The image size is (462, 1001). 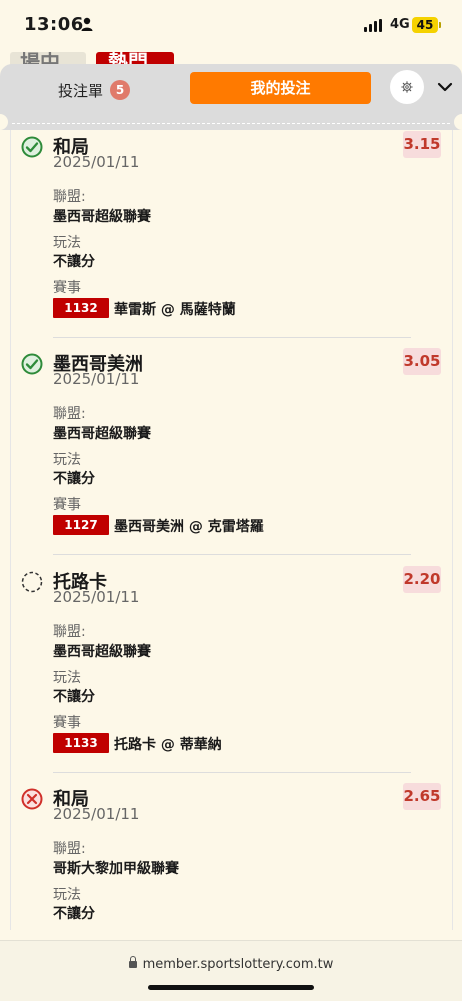 I want to click on tab-my-bets: 我的投注, so click(x=280, y=88).